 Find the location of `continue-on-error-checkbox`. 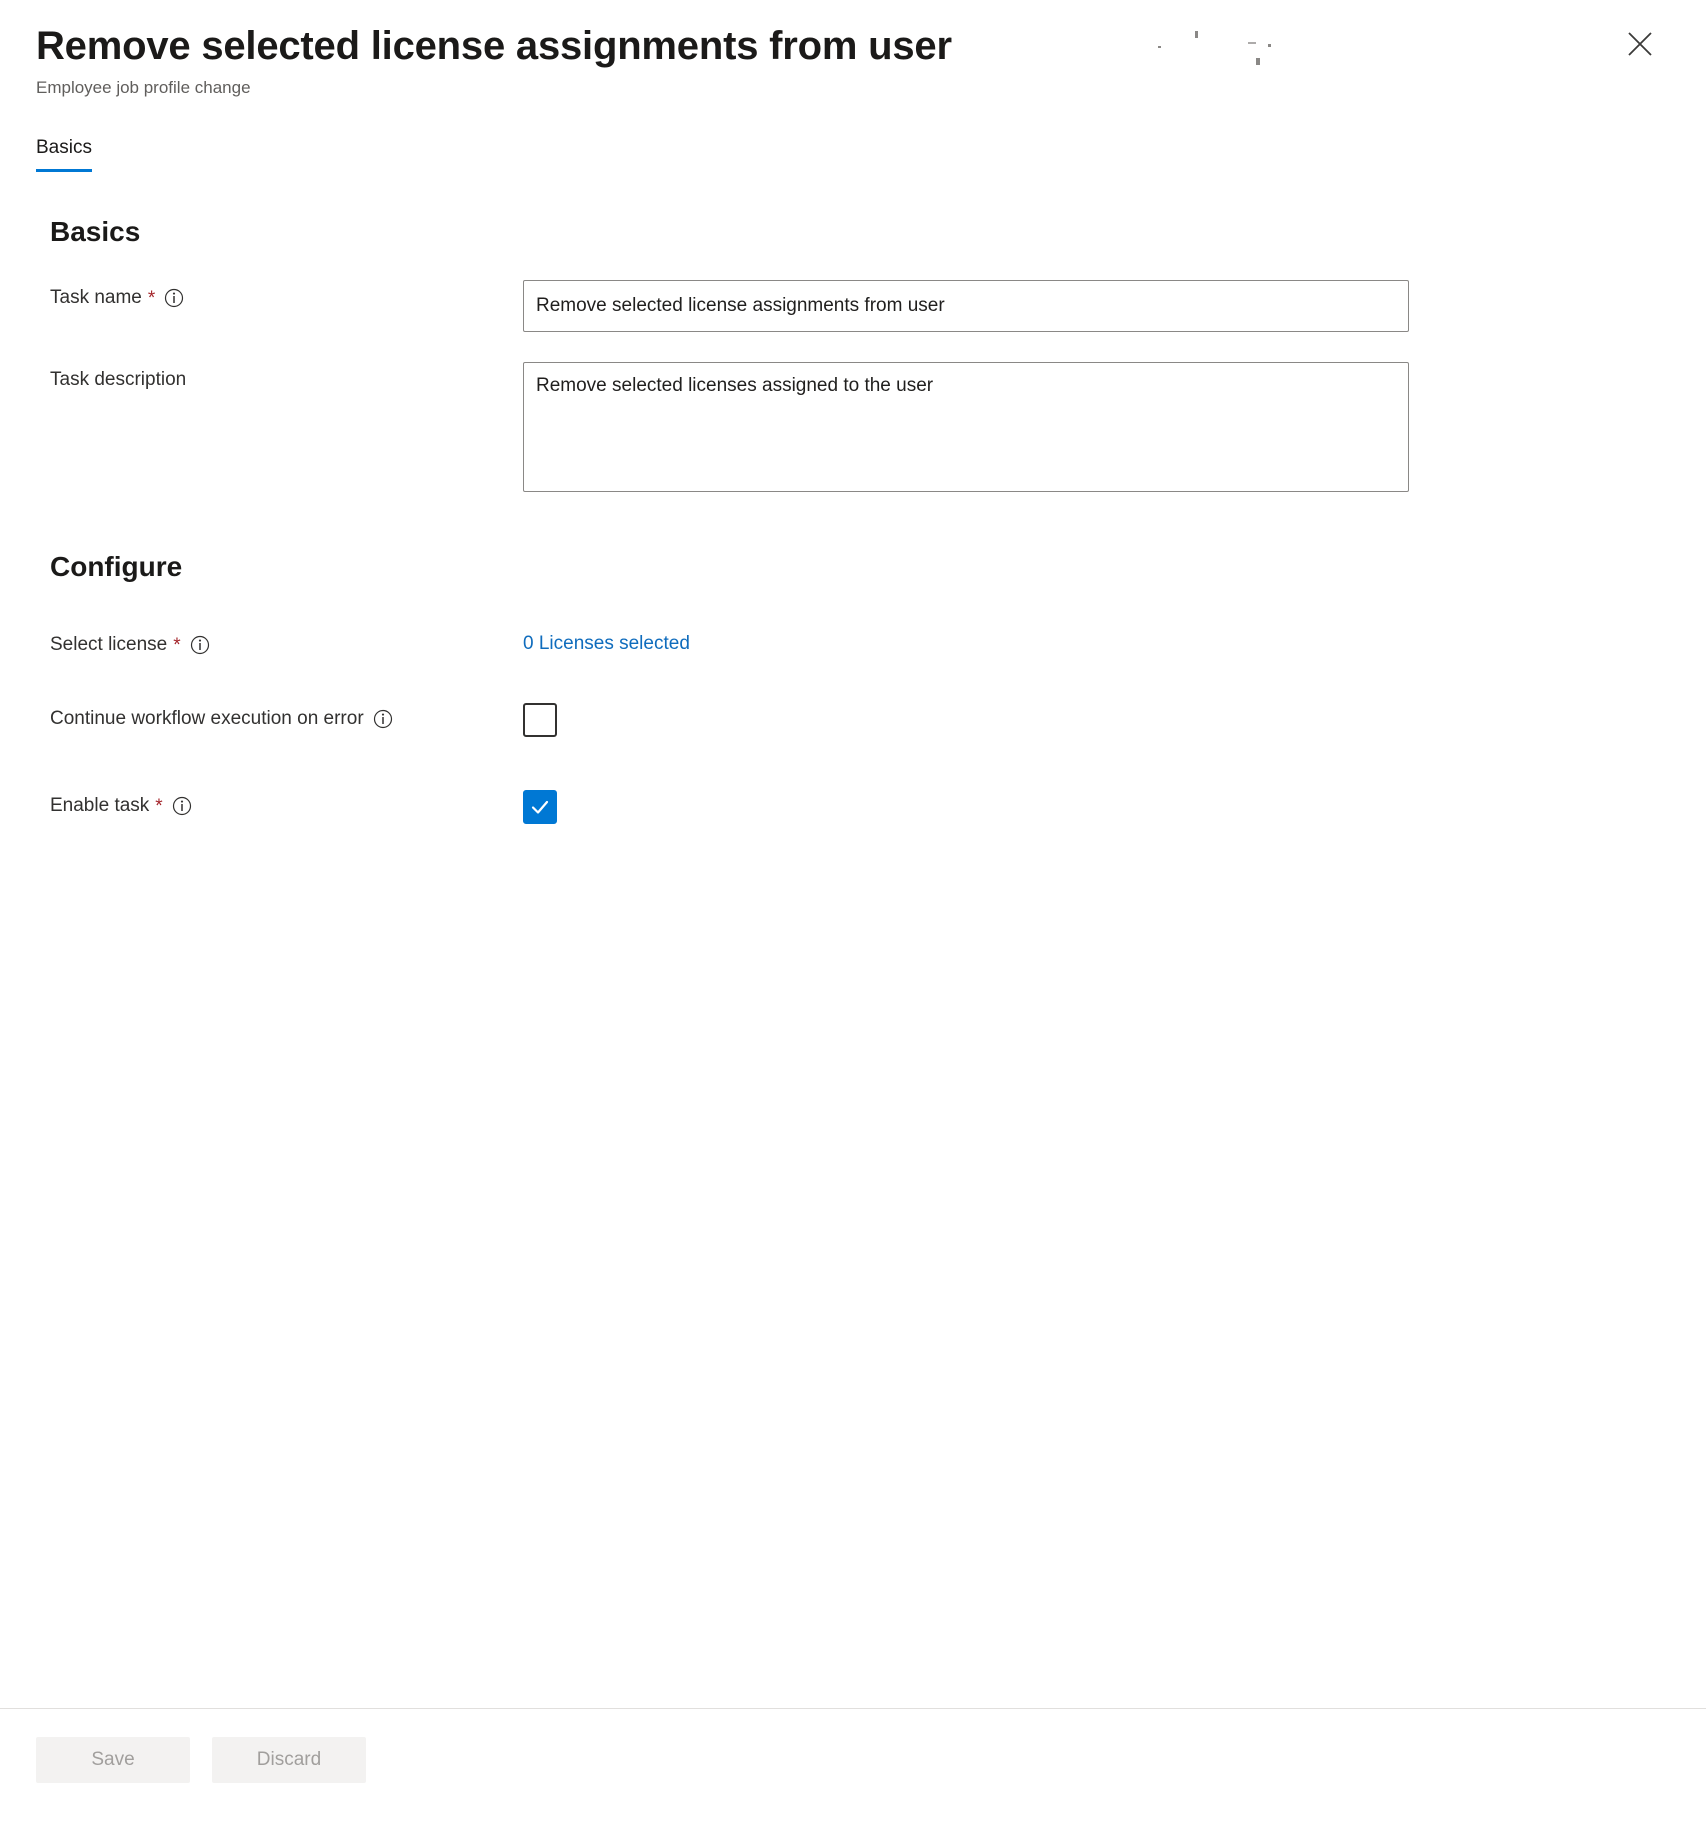

continue-on-error-checkbox is located at coordinates (540, 720).